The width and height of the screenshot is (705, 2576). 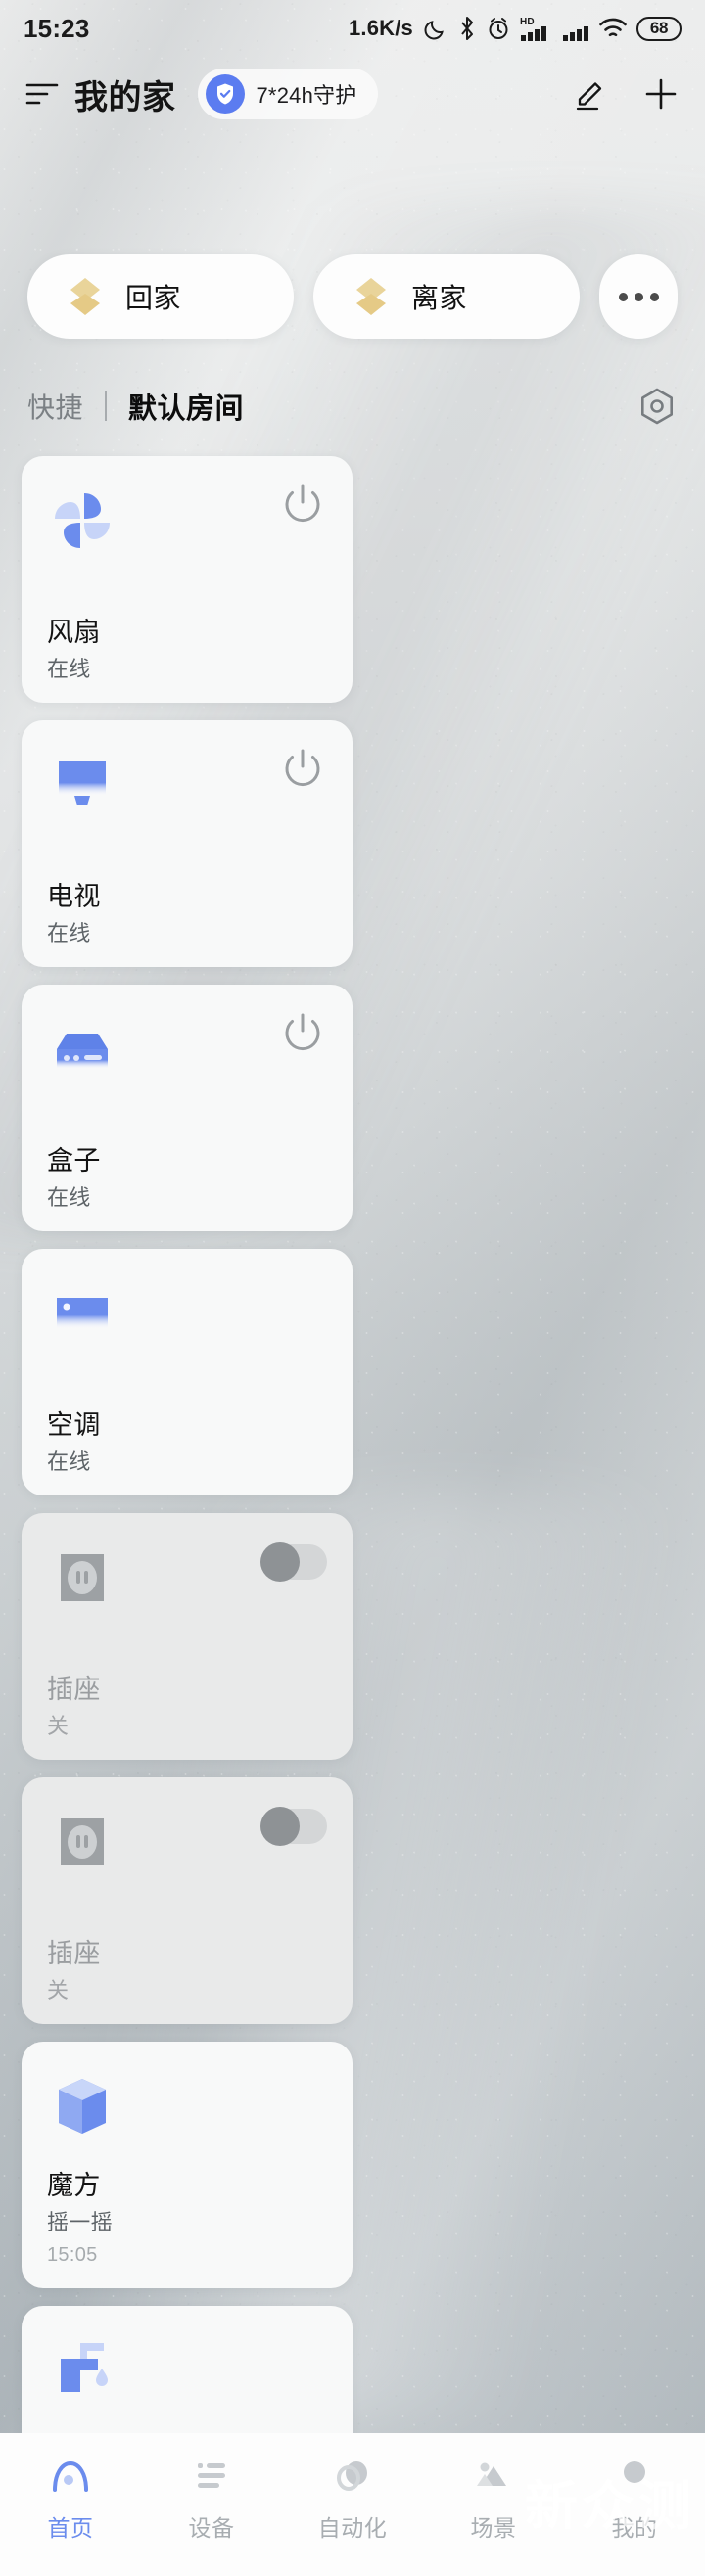 What do you see at coordinates (74, 1160) in the screenshot?
I see `device-name: 盒子` at bounding box center [74, 1160].